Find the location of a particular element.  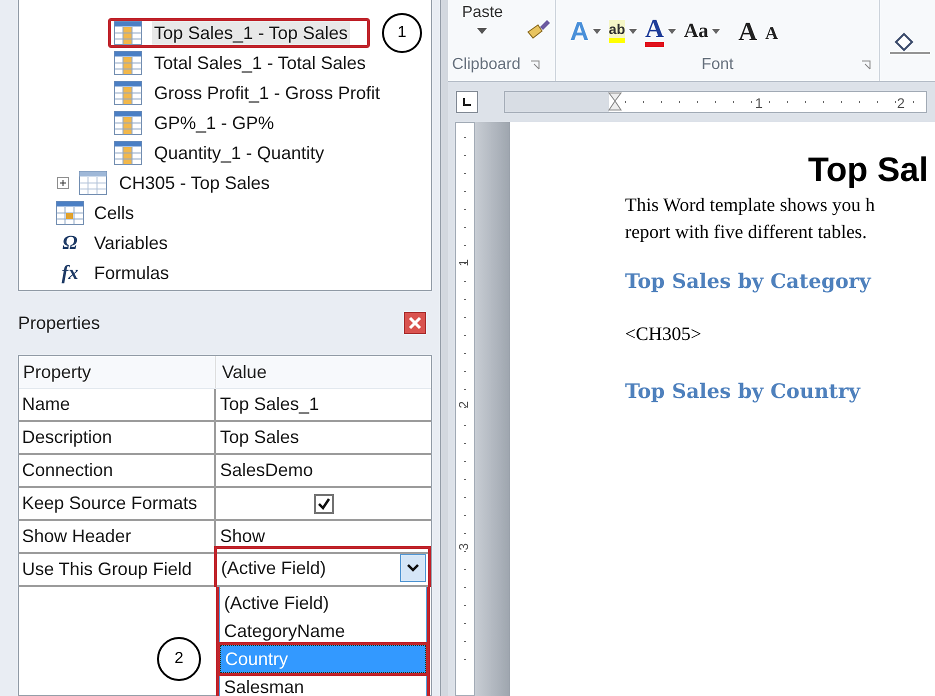

group-label: Clipboard is located at coordinates (486, 65).